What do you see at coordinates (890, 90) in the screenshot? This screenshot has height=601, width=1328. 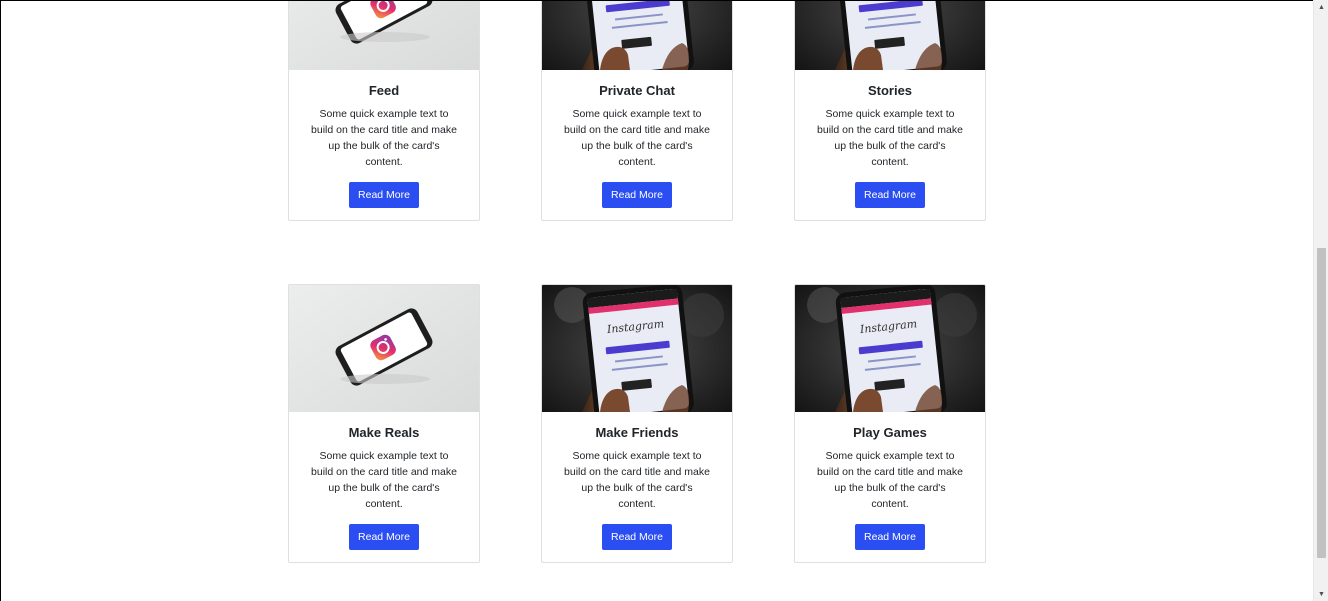 I see `card-title: Stories` at bounding box center [890, 90].